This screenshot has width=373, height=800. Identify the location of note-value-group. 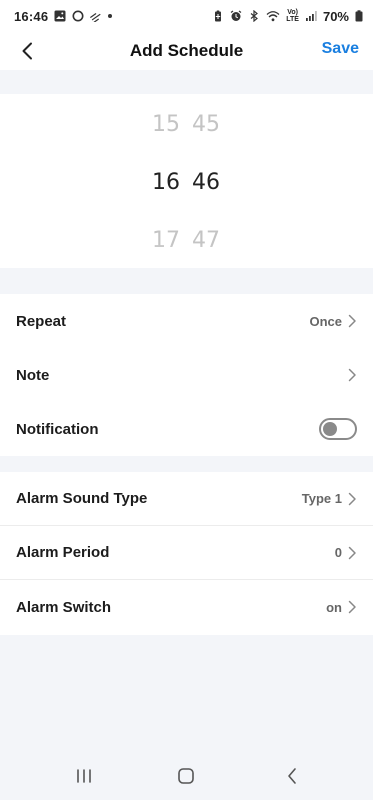
(352, 375).